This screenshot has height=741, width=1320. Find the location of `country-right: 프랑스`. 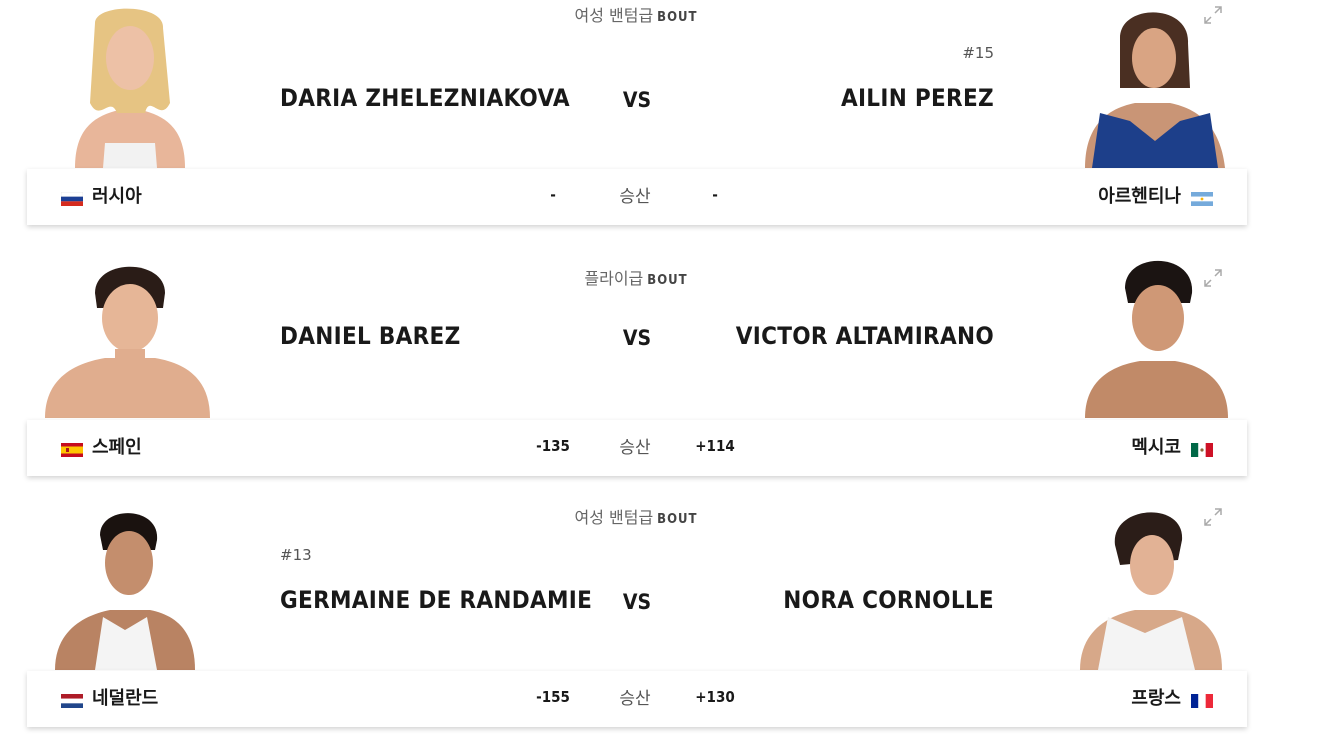

country-right: 프랑스 is located at coordinates (1156, 698).